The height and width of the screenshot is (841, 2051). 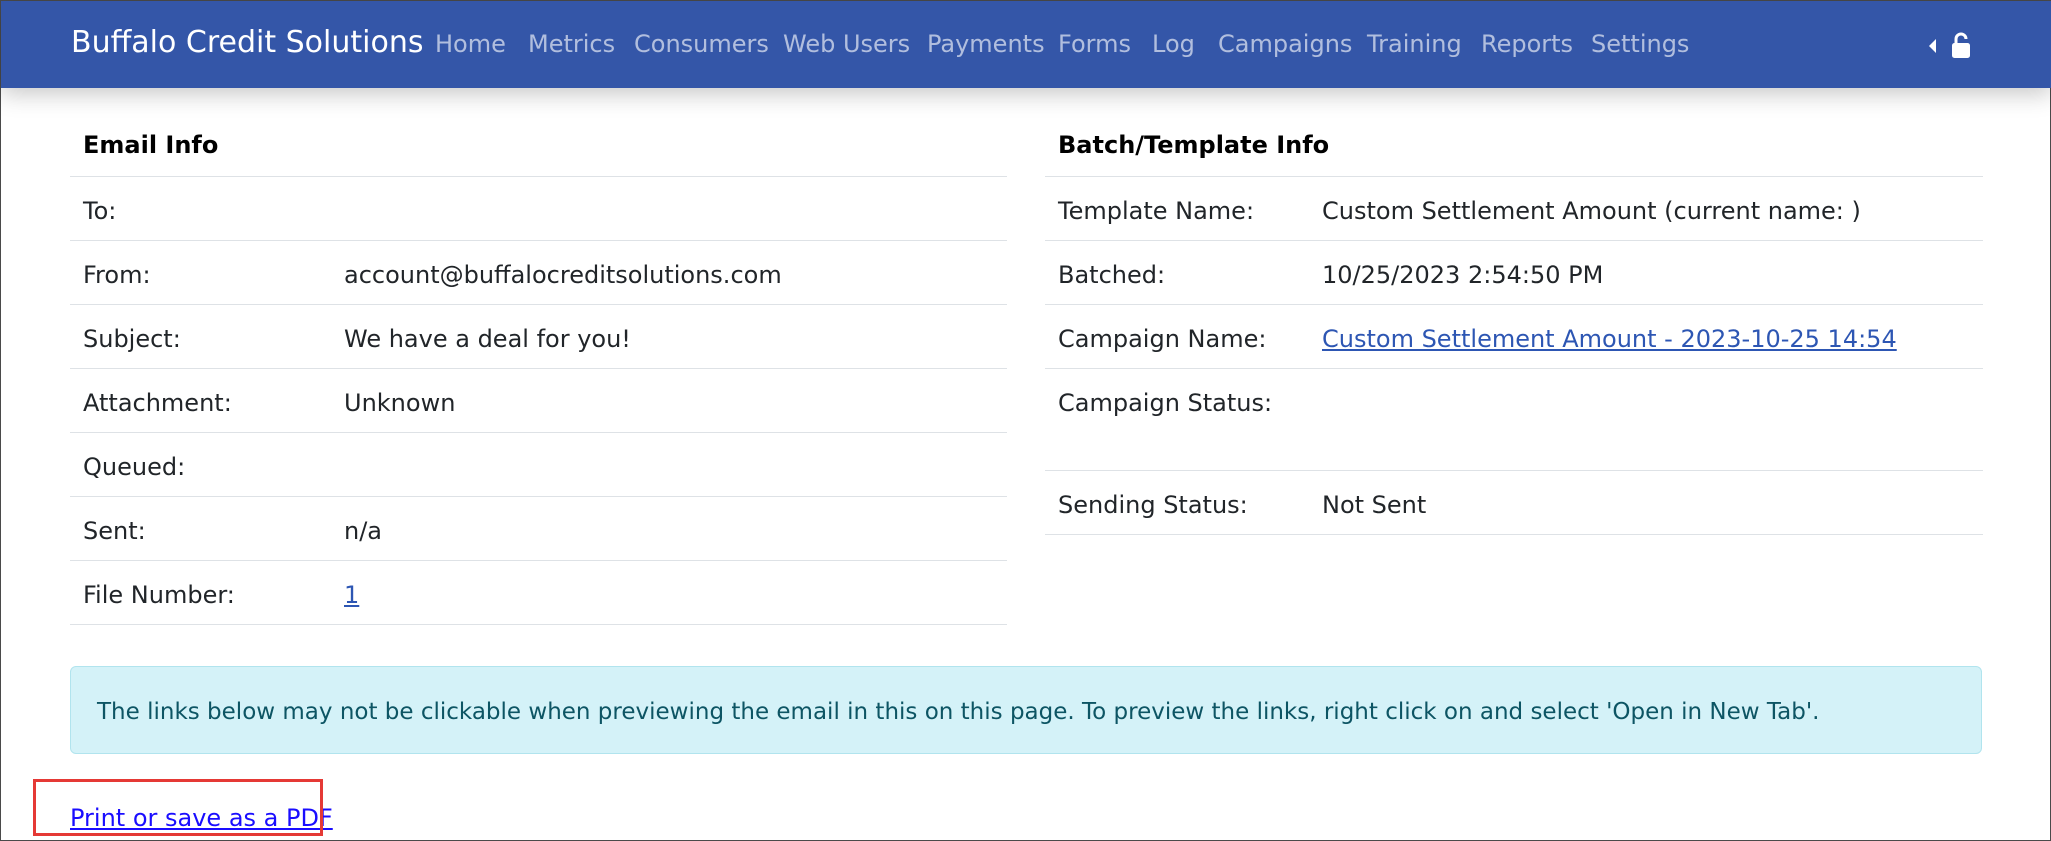 I want to click on template-name-label: Template Name:, so click(x=1156, y=211).